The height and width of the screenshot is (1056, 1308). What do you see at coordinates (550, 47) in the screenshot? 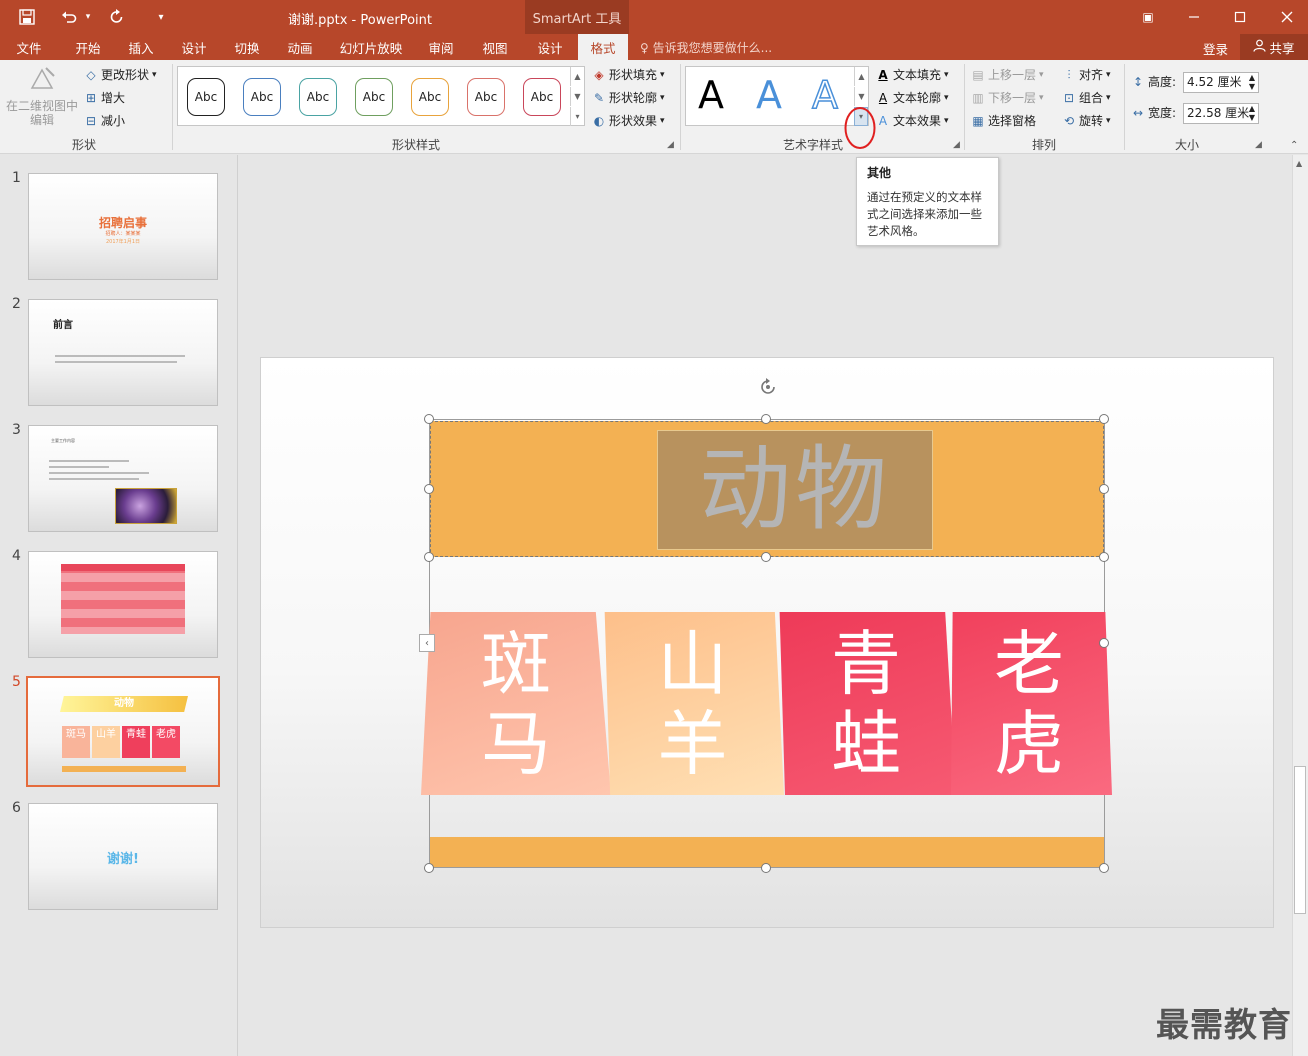
I see `tab-smartart-design: 设计` at bounding box center [550, 47].